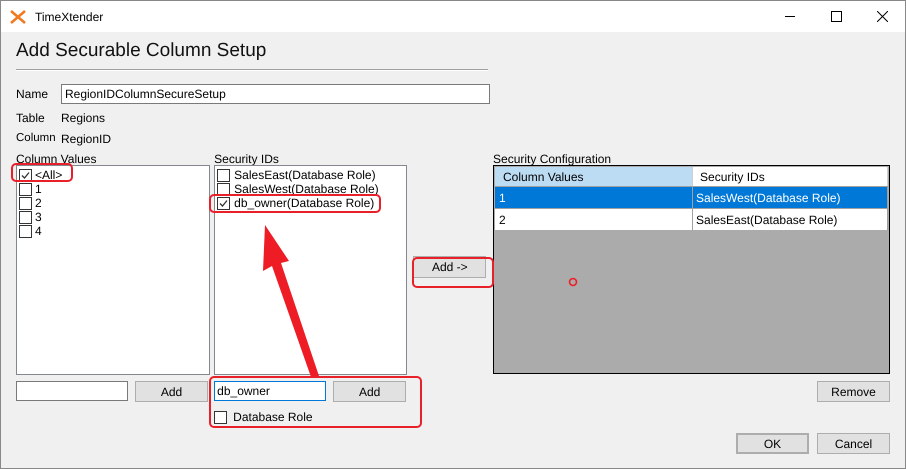  I want to click on dialog-button: OK, so click(773, 443).